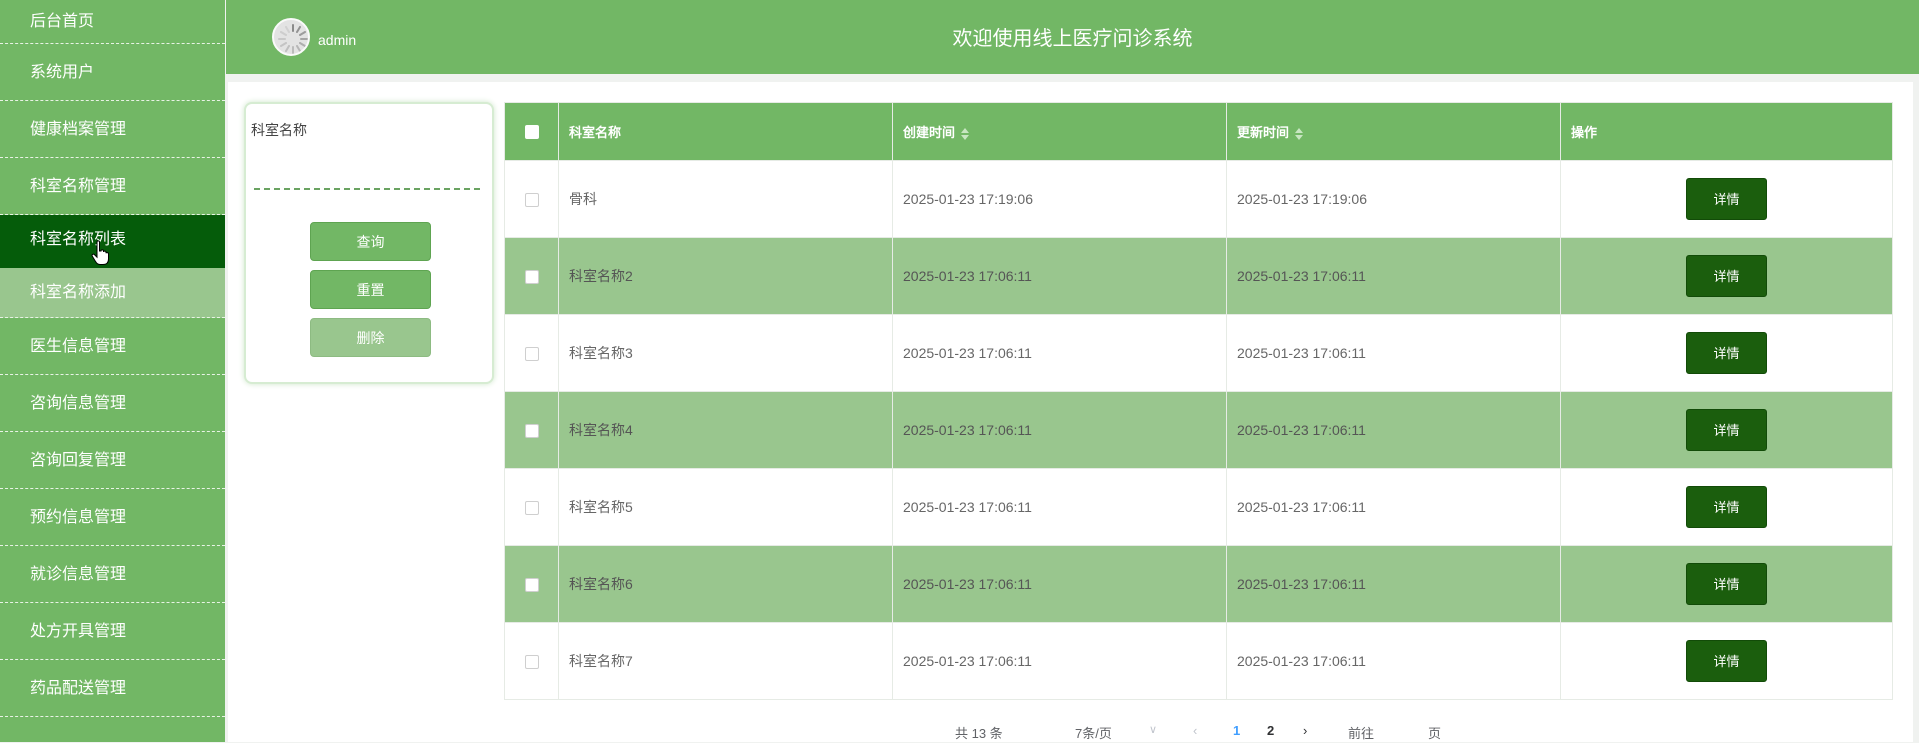 The image size is (1919, 743). I want to click on query-button: 查询, so click(370, 241).